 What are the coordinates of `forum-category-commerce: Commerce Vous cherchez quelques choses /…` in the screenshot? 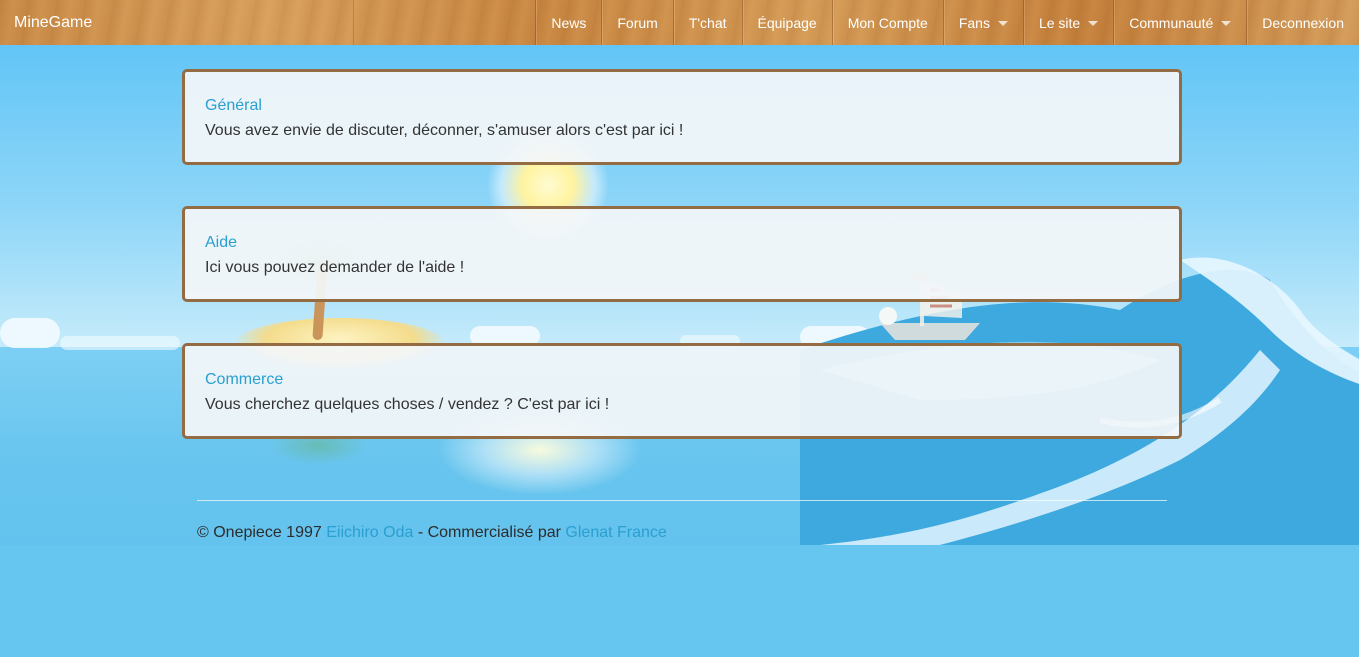 It's located at (682, 391).